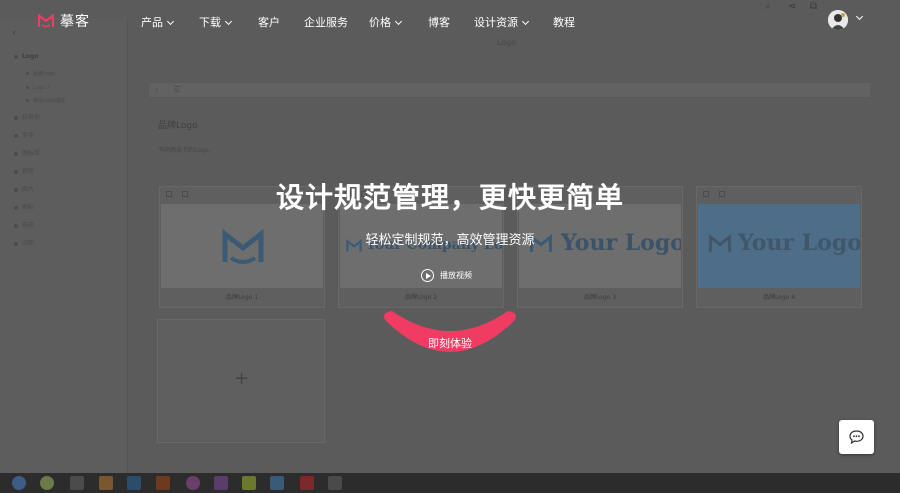  Describe the element at coordinates (210, 22) in the screenshot. I see `nav-item-label: 下载` at that location.